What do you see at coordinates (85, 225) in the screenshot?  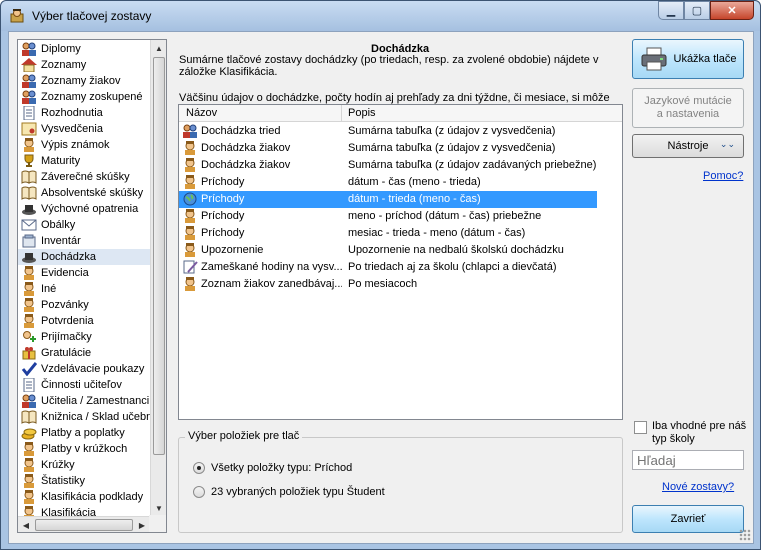 I see `category-item: Obálky` at bounding box center [85, 225].